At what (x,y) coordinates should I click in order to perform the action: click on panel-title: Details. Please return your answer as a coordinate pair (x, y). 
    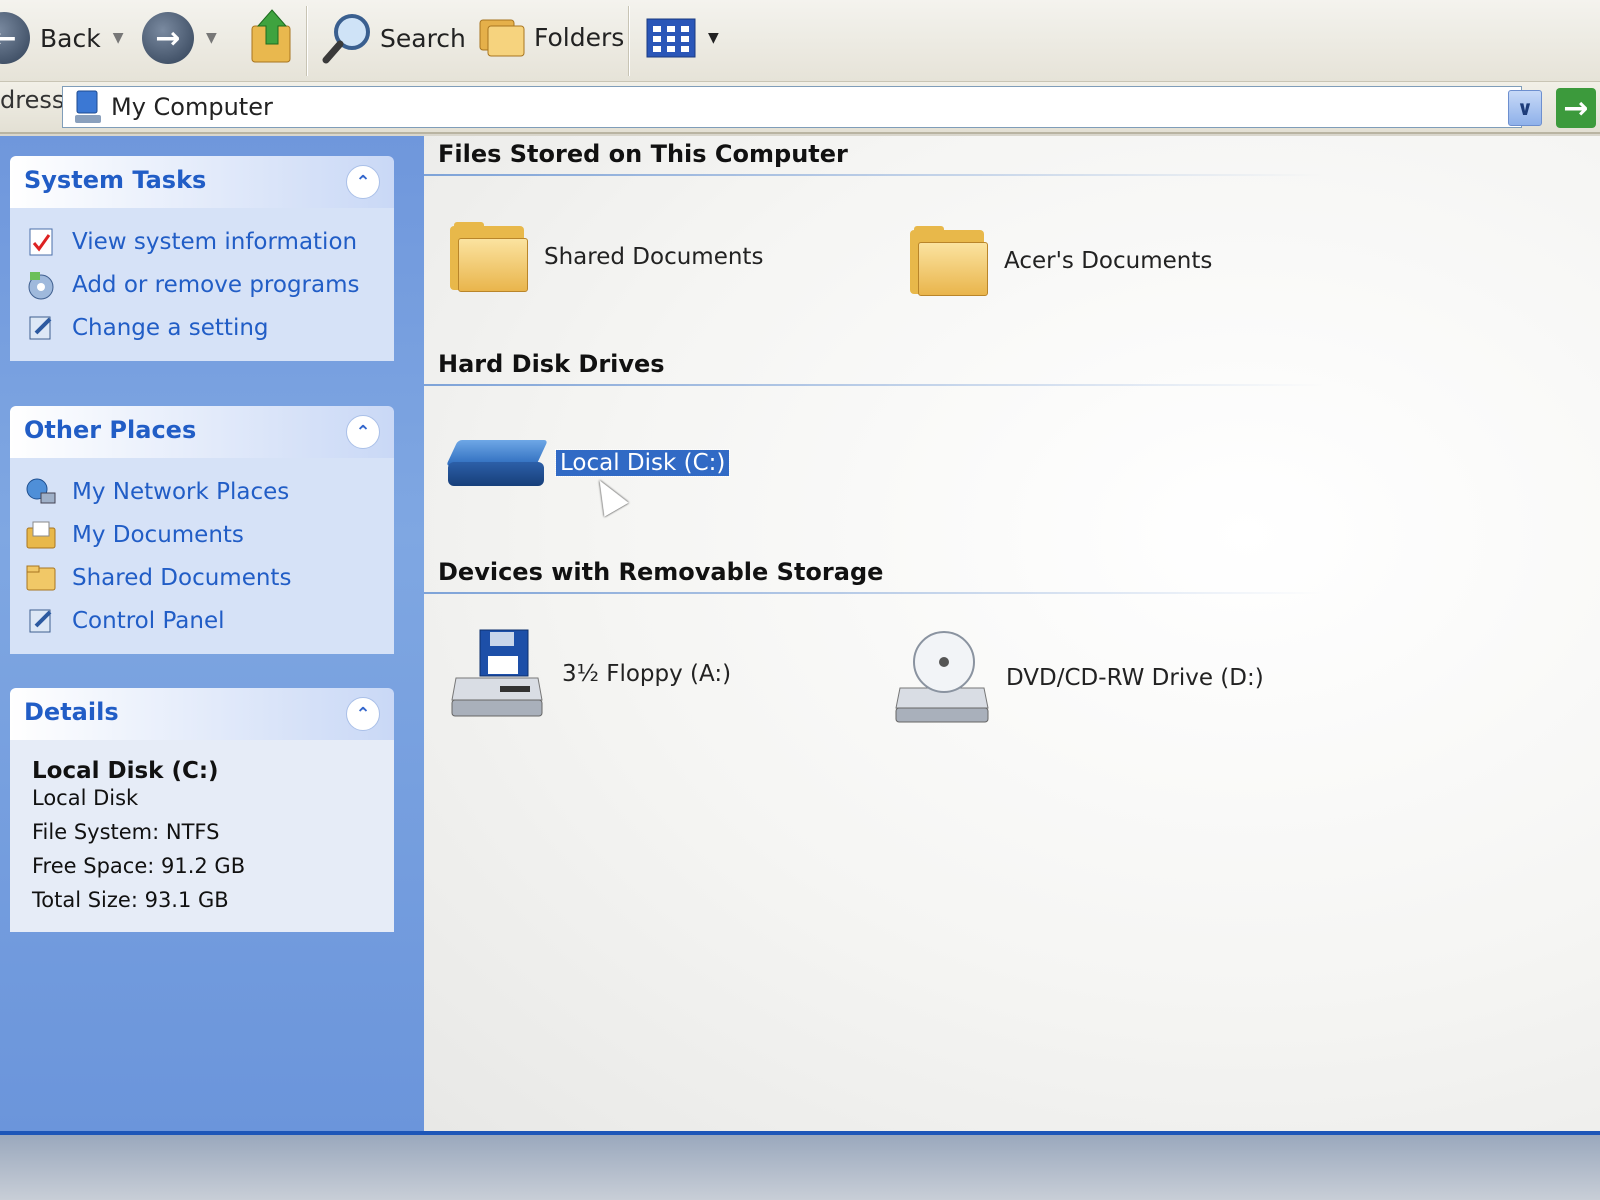
    Looking at the image, I should click on (71, 712).